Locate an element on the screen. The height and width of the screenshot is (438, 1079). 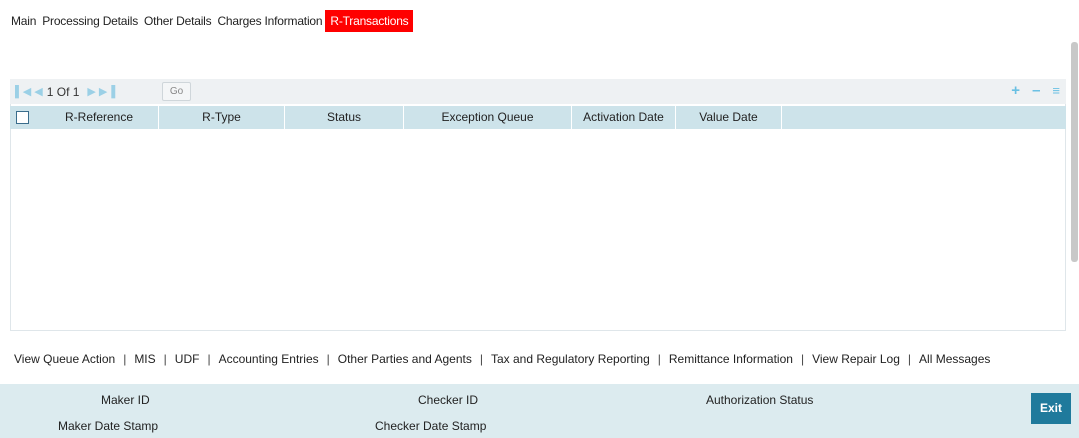
link-other-parties-and-agents: Other Parties and Agents is located at coordinates (405, 359).